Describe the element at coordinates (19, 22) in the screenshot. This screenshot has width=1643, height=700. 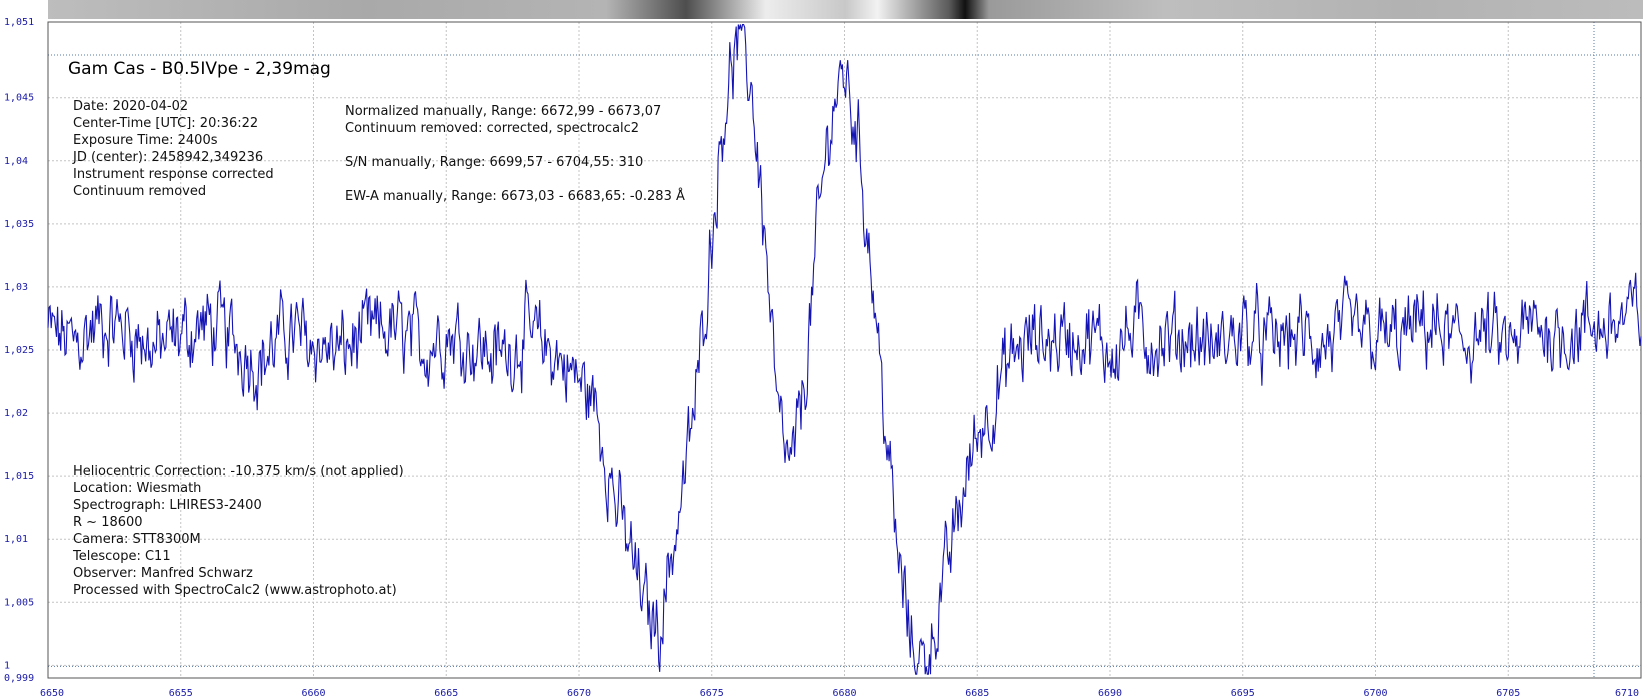
I see `y-tick-label: 1,051` at that location.